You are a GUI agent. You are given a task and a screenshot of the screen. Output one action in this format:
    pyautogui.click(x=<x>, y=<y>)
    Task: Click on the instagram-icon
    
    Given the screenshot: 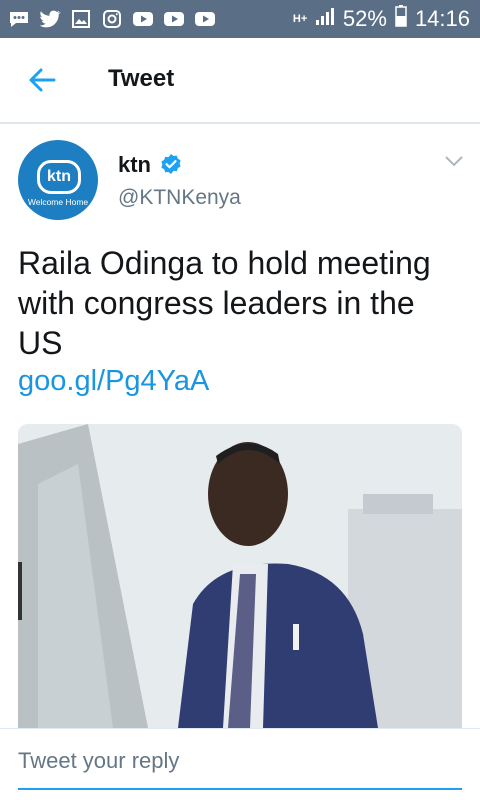 What is the action you would take?
    pyautogui.click(x=112, y=19)
    